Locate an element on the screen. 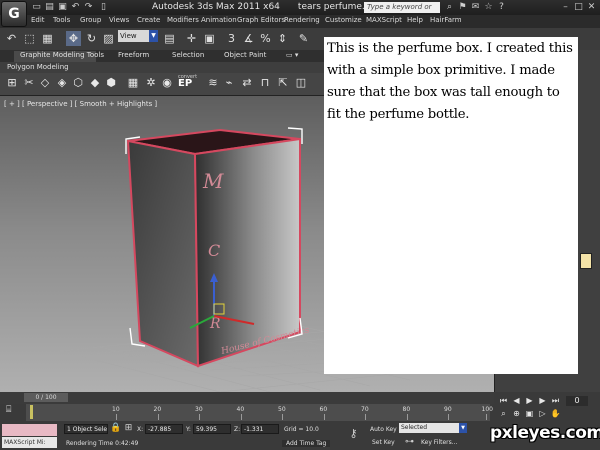 This screenshot has width=600, height=450. search-icon: ⌕ is located at coordinates (449, 7).